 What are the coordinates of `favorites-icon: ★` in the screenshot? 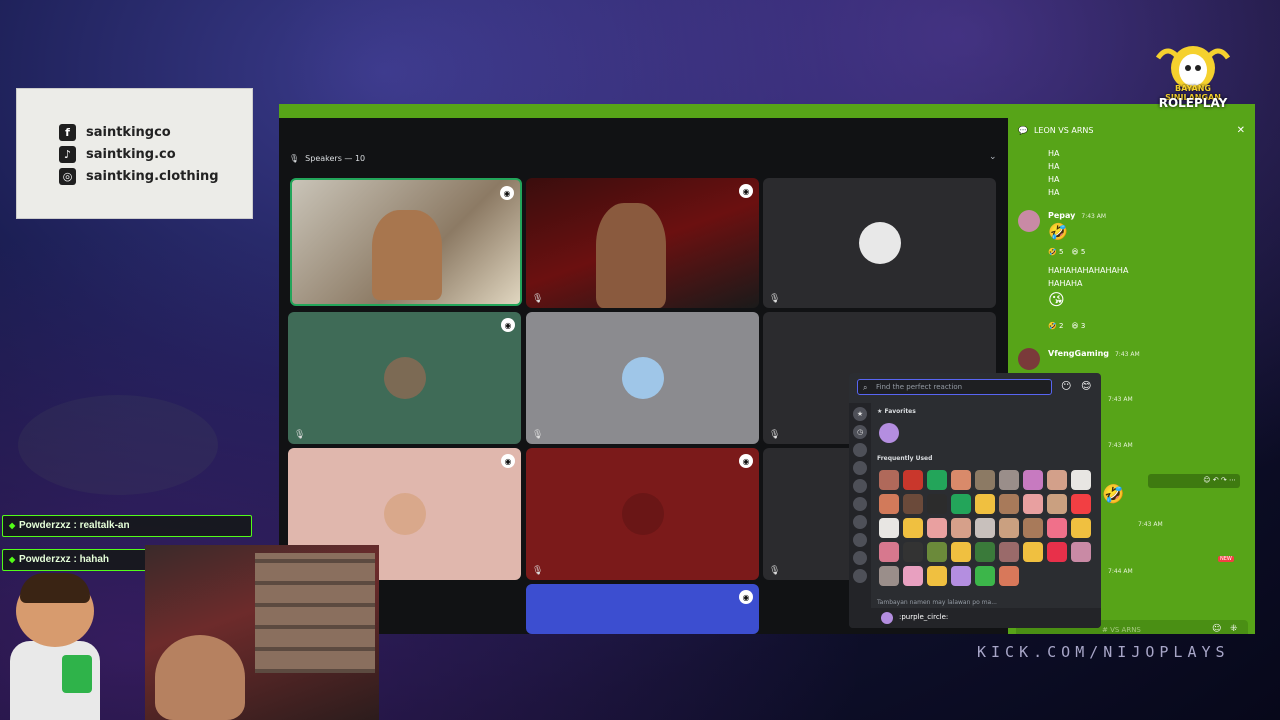 It's located at (860, 414).